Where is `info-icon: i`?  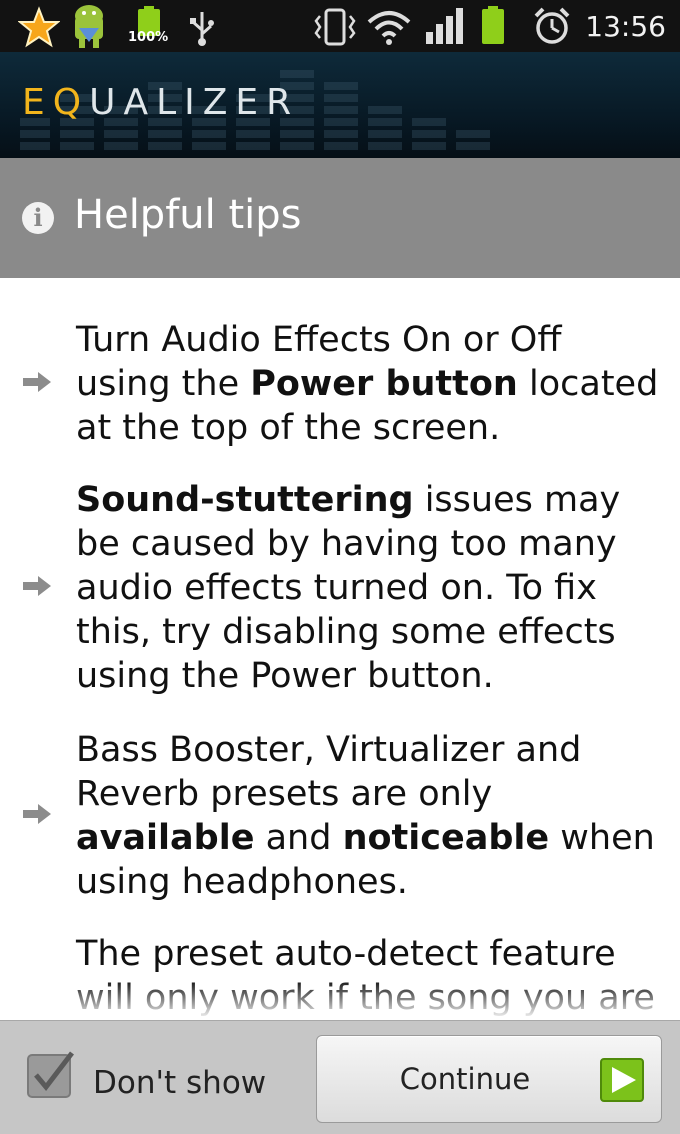
info-icon: i is located at coordinates (38, 218).